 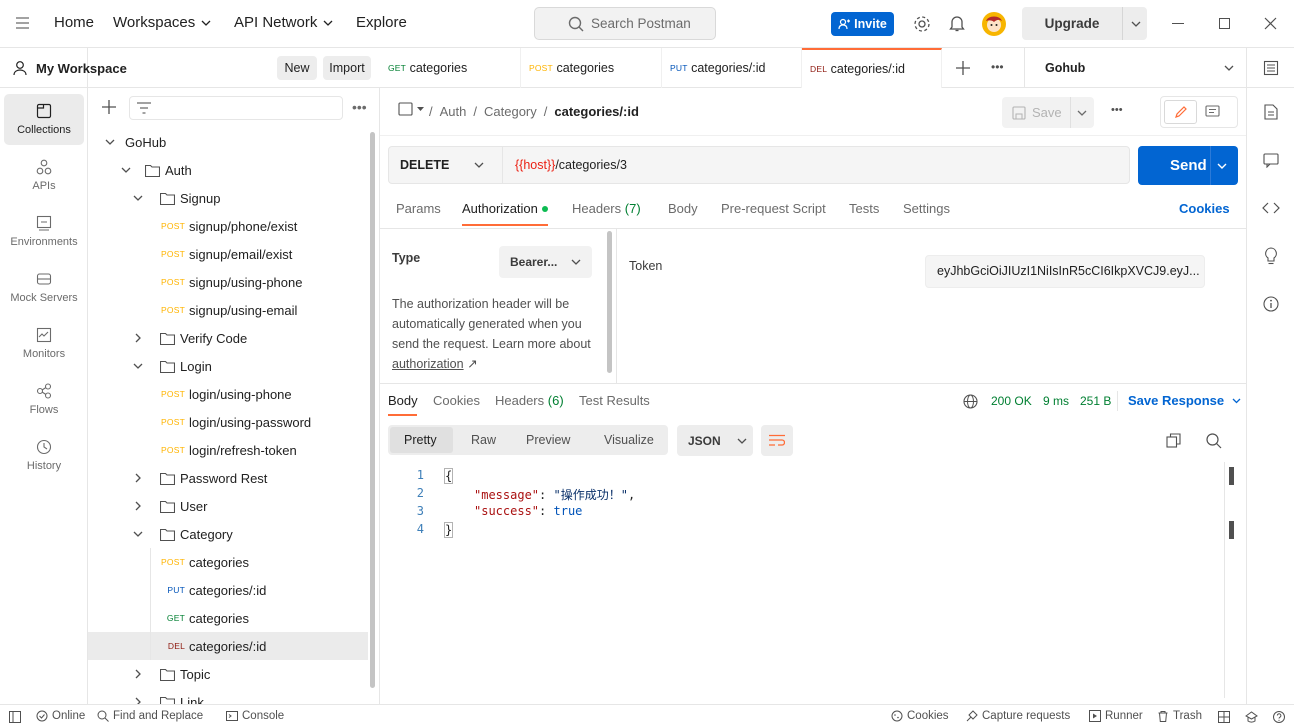 I want to click on tab-options-icon: •••, so click(x=997, y=67).